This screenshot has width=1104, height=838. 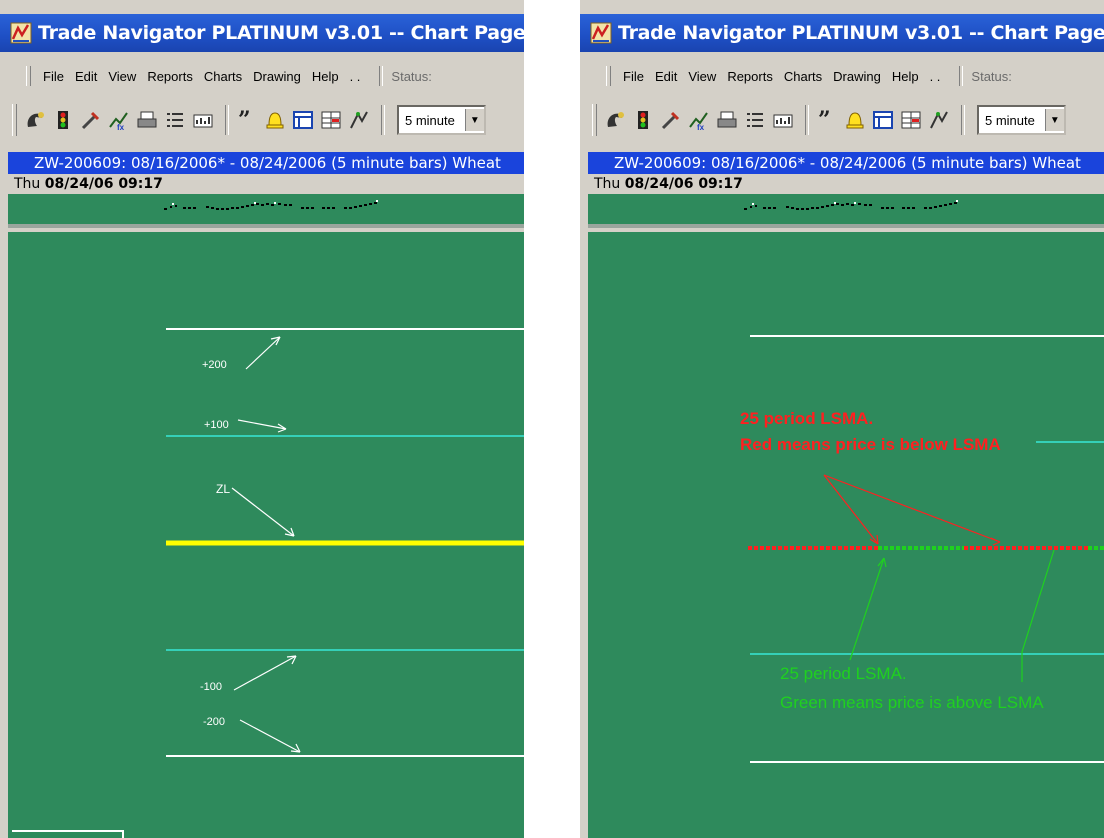 What do you see at coordinates (807, 120) in the screenshot?
I see `toolbar-separator` at bounding box center [807, 120].